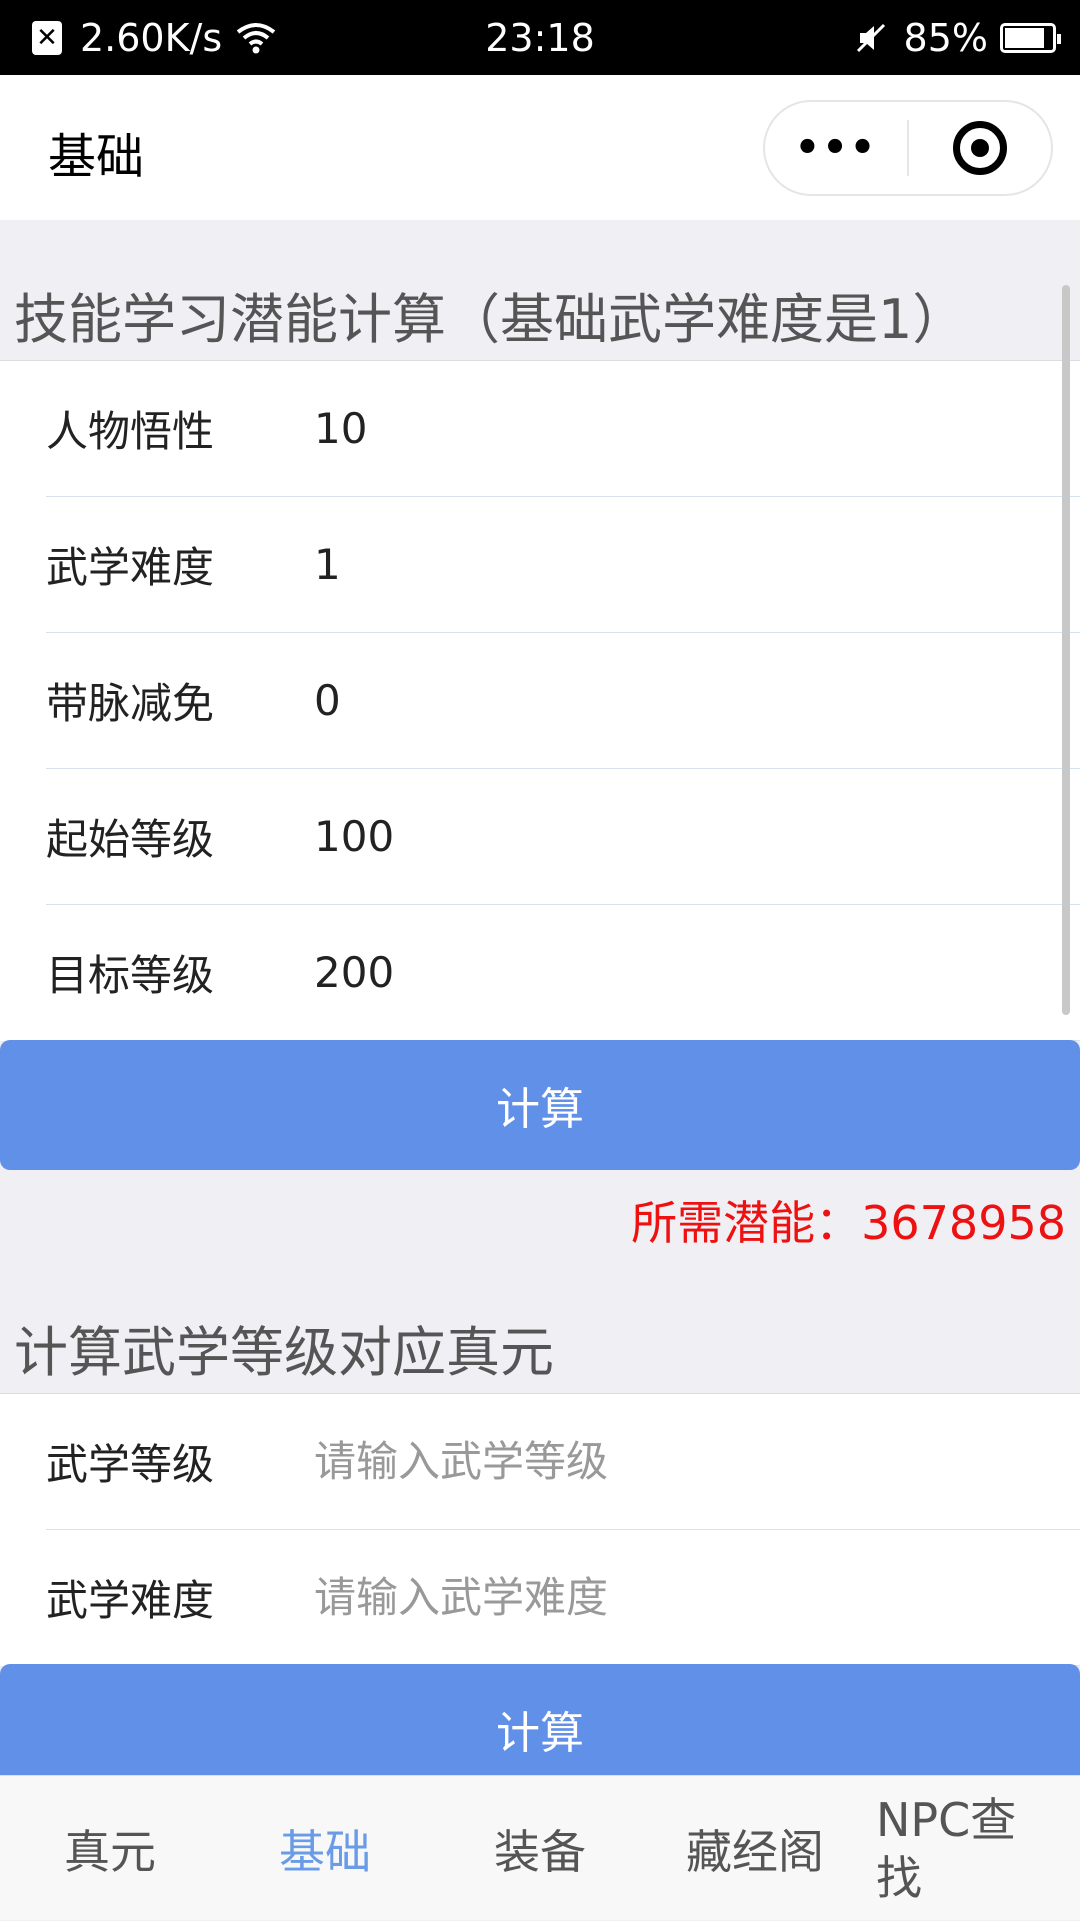 The image size is (1080, 1921). I want to click on target-icon, so click(979, 148).